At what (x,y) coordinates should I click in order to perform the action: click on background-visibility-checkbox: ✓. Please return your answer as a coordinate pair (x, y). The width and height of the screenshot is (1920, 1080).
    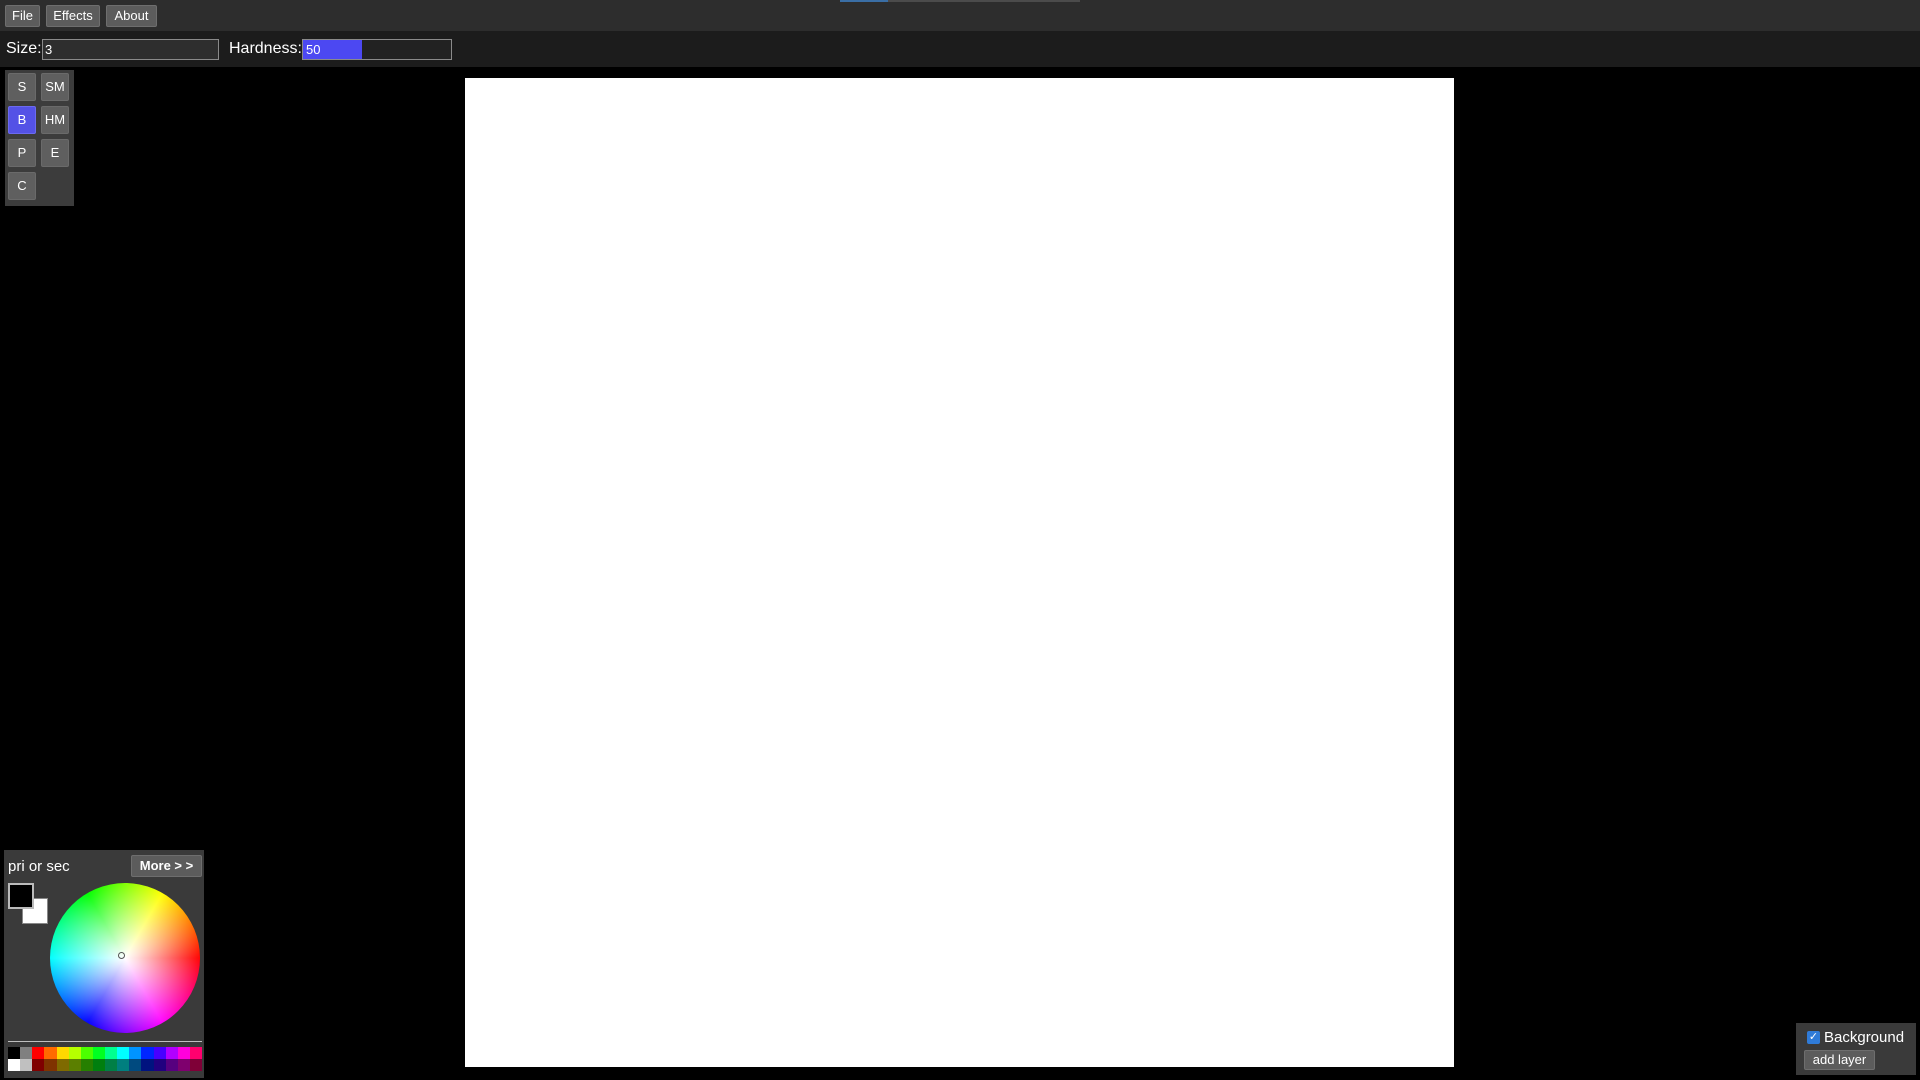
    Looking at the image, I should click on (1813, 1037).